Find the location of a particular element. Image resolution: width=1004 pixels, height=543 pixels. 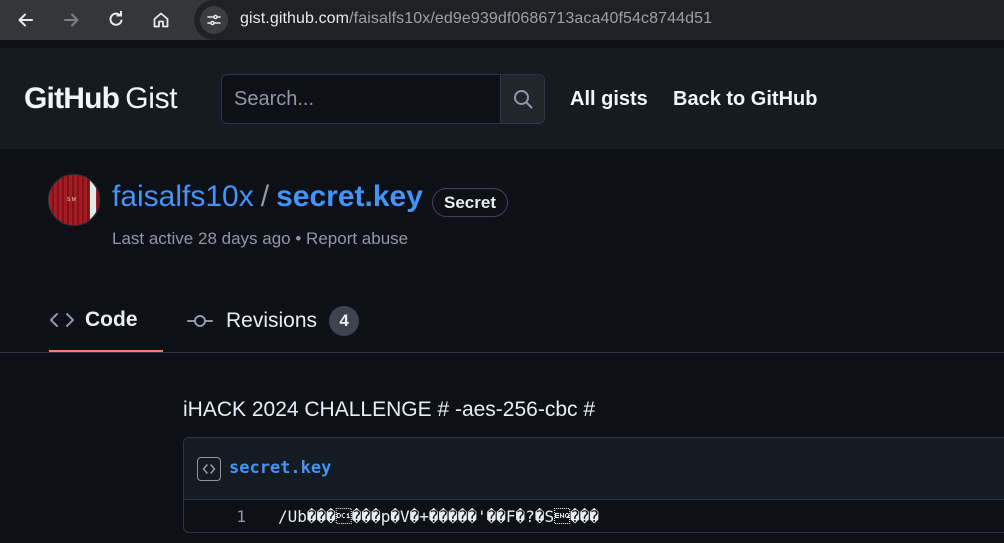

revisions-count-badge: 4 is located at coordinates (344, 321).